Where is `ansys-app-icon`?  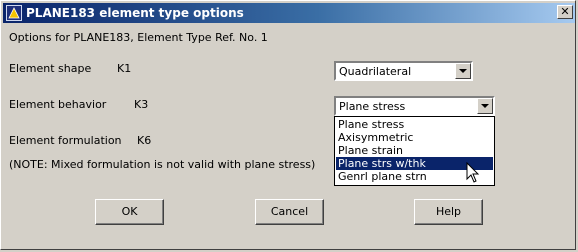 ansys-app-icon is located at coordinates (14, 13).